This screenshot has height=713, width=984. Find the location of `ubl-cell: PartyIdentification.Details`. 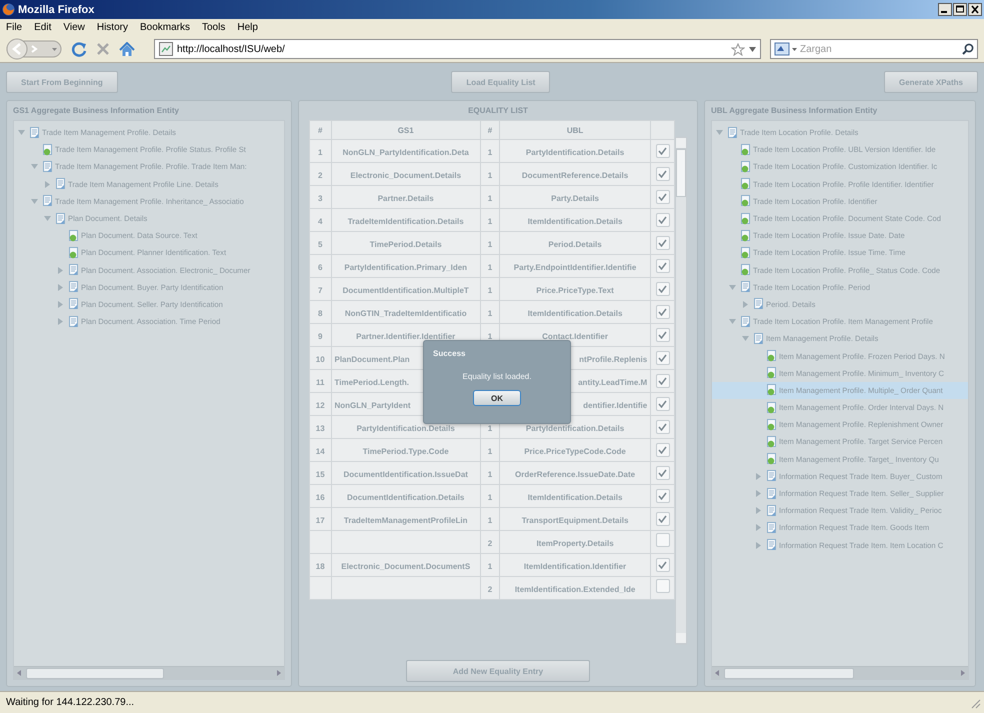

ubl-cell: PartyIdentification.Details is located at coordinates (575, 428).